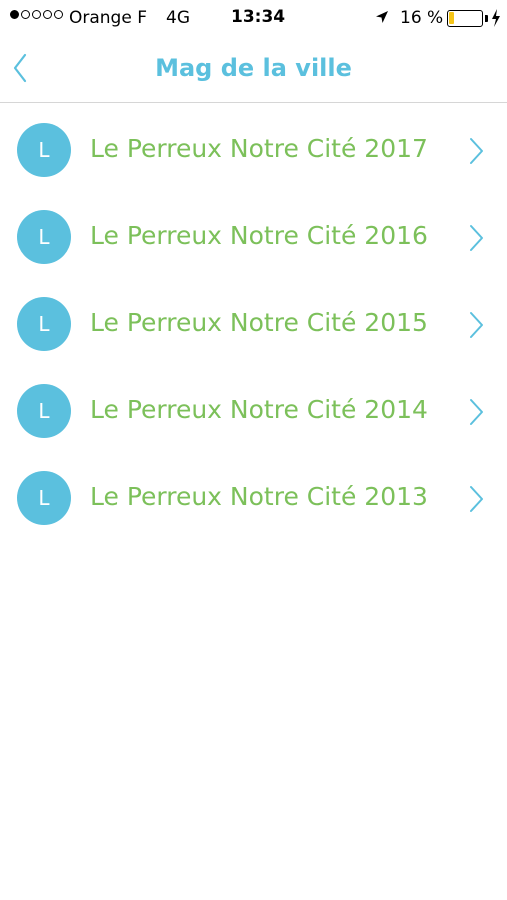  I want to click on clock: 13:34, so click(258, 17).